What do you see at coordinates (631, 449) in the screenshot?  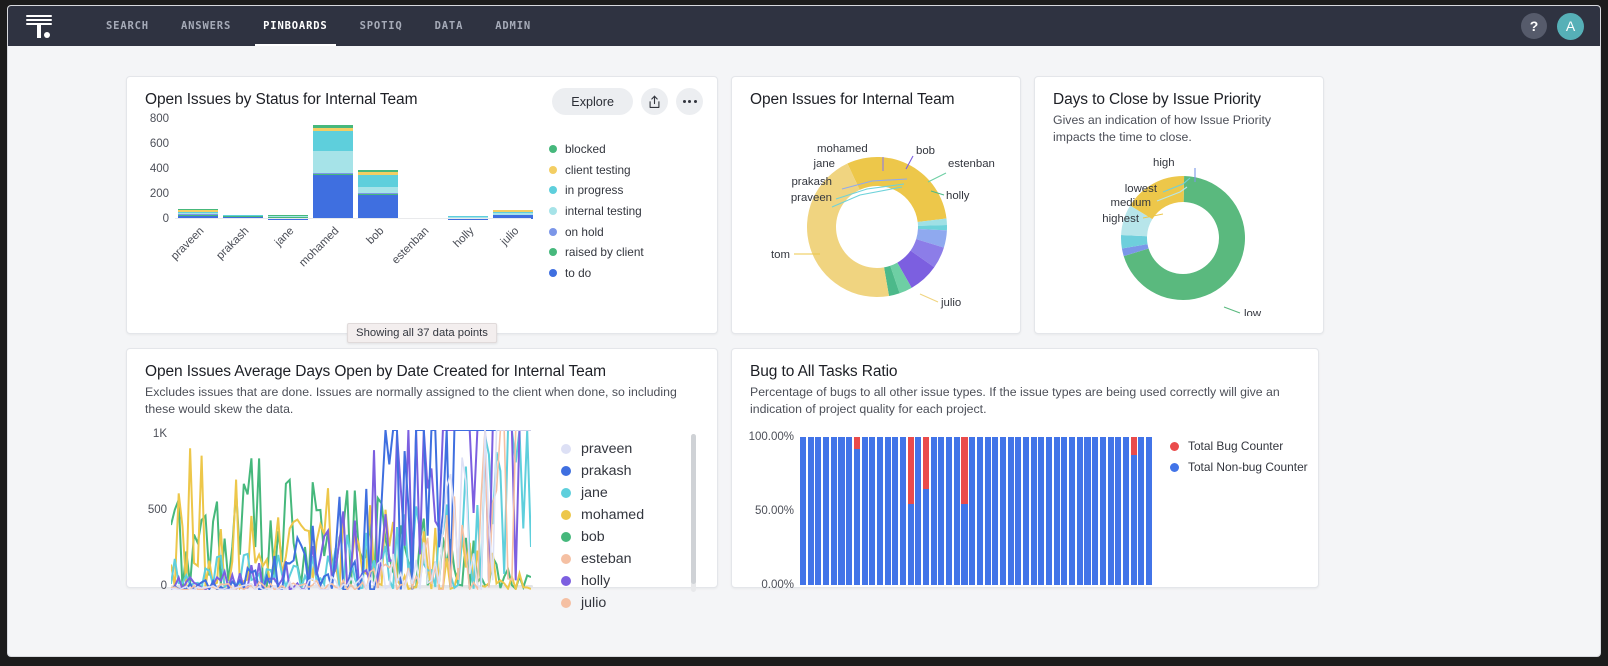 I see `legend-item-praveen: praveen` at bounding box center [631, 449].